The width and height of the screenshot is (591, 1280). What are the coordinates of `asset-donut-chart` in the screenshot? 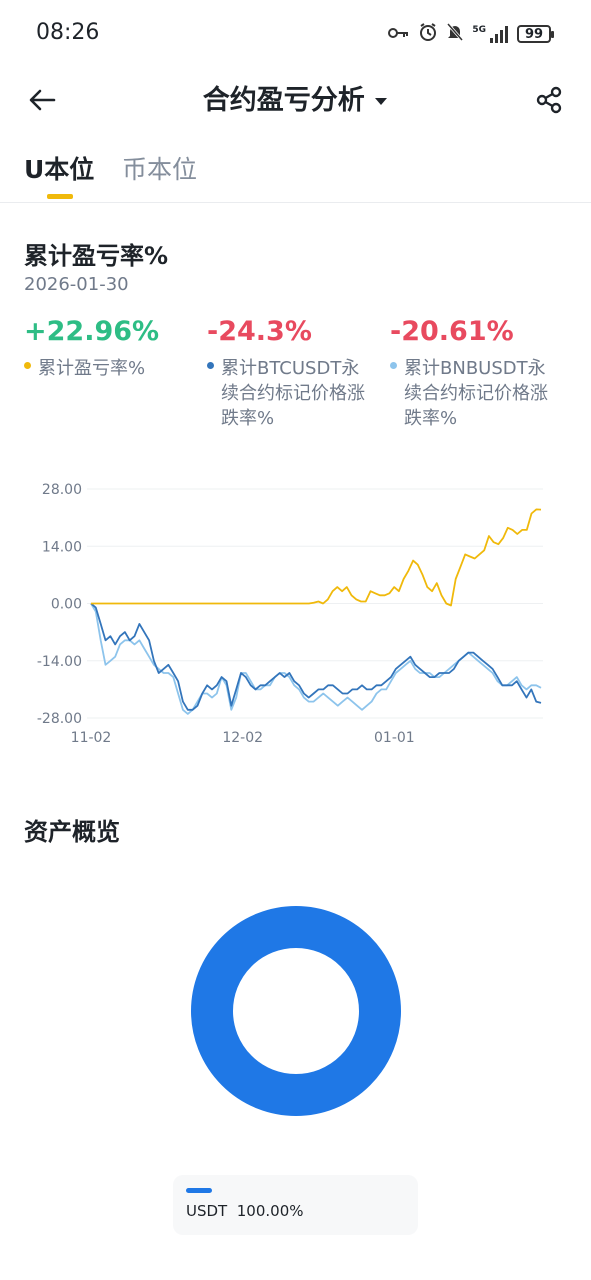 It's located at (296, 1011).